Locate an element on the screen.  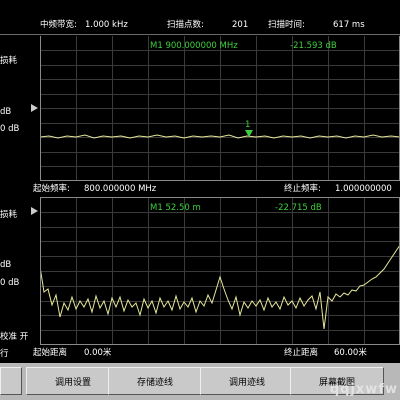
trace1-start-value: 800.000000 MHz is located at coordinates (120, 189).